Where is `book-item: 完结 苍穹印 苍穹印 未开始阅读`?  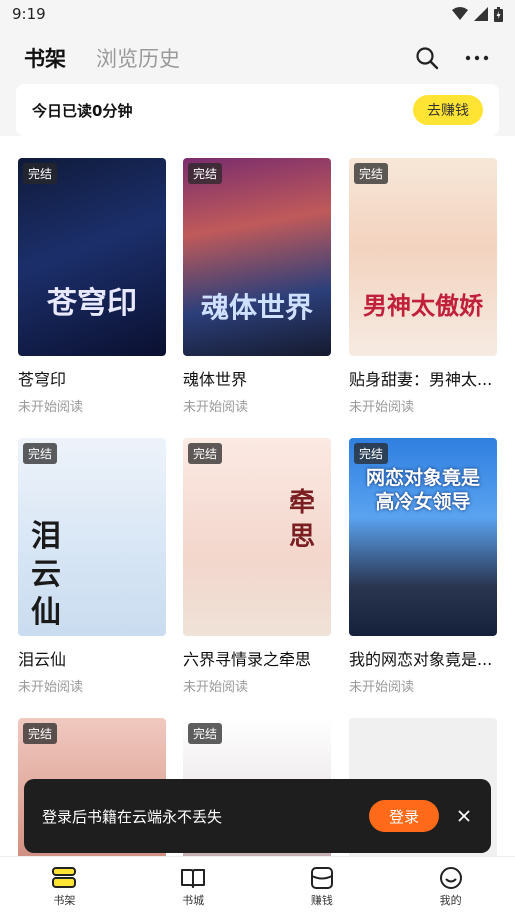
book-item: 完结 苍穹印 苍穹印 未开始阅读 is located at coordinates (92, 286).